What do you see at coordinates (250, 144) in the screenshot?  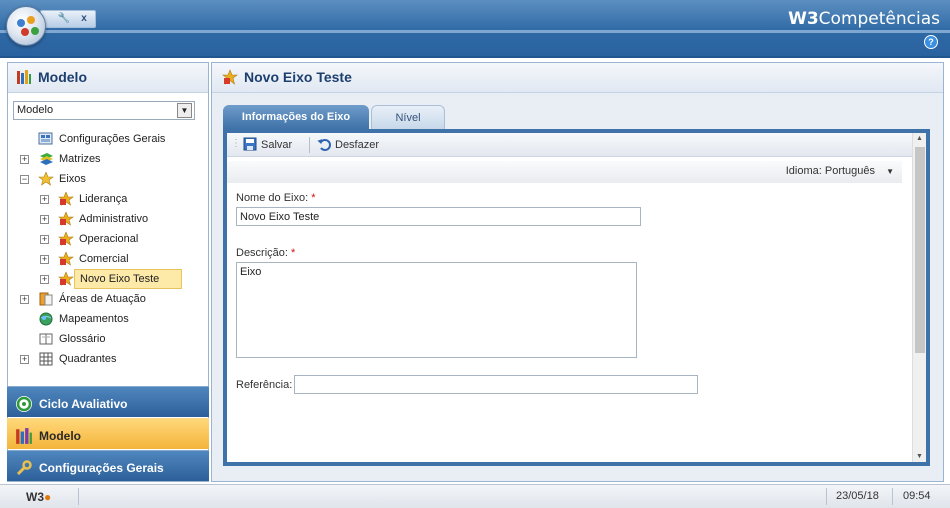 I see `save-icon` at bounding box center [250, 144].